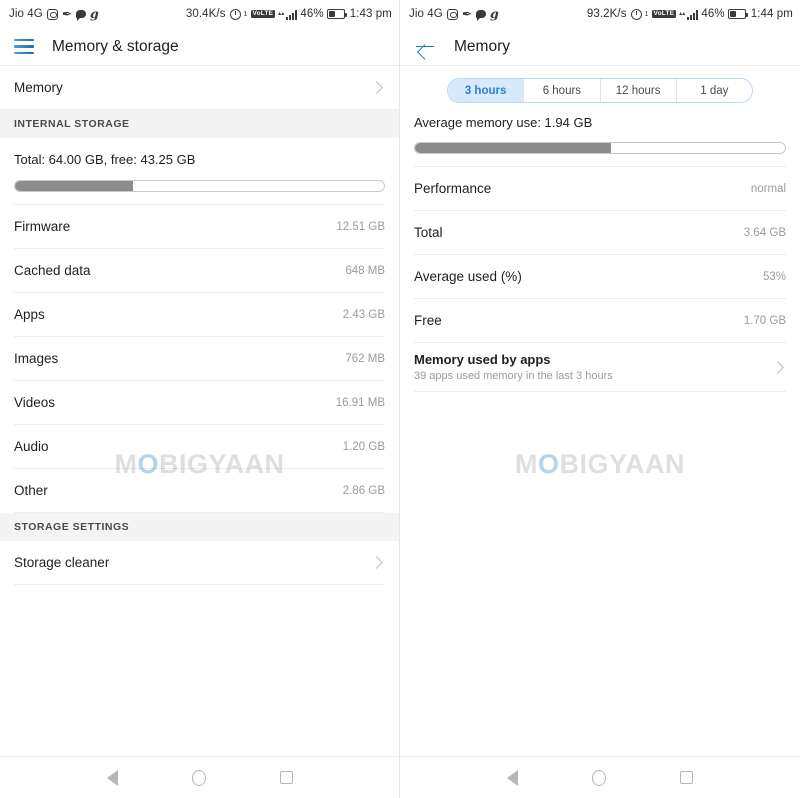 This screenshot has width=800, height=798. What do you see at coordinates (199, 490) in the screenshot?
I see `list-item: Other 2.86 GB` at bounding box center [199, 490].